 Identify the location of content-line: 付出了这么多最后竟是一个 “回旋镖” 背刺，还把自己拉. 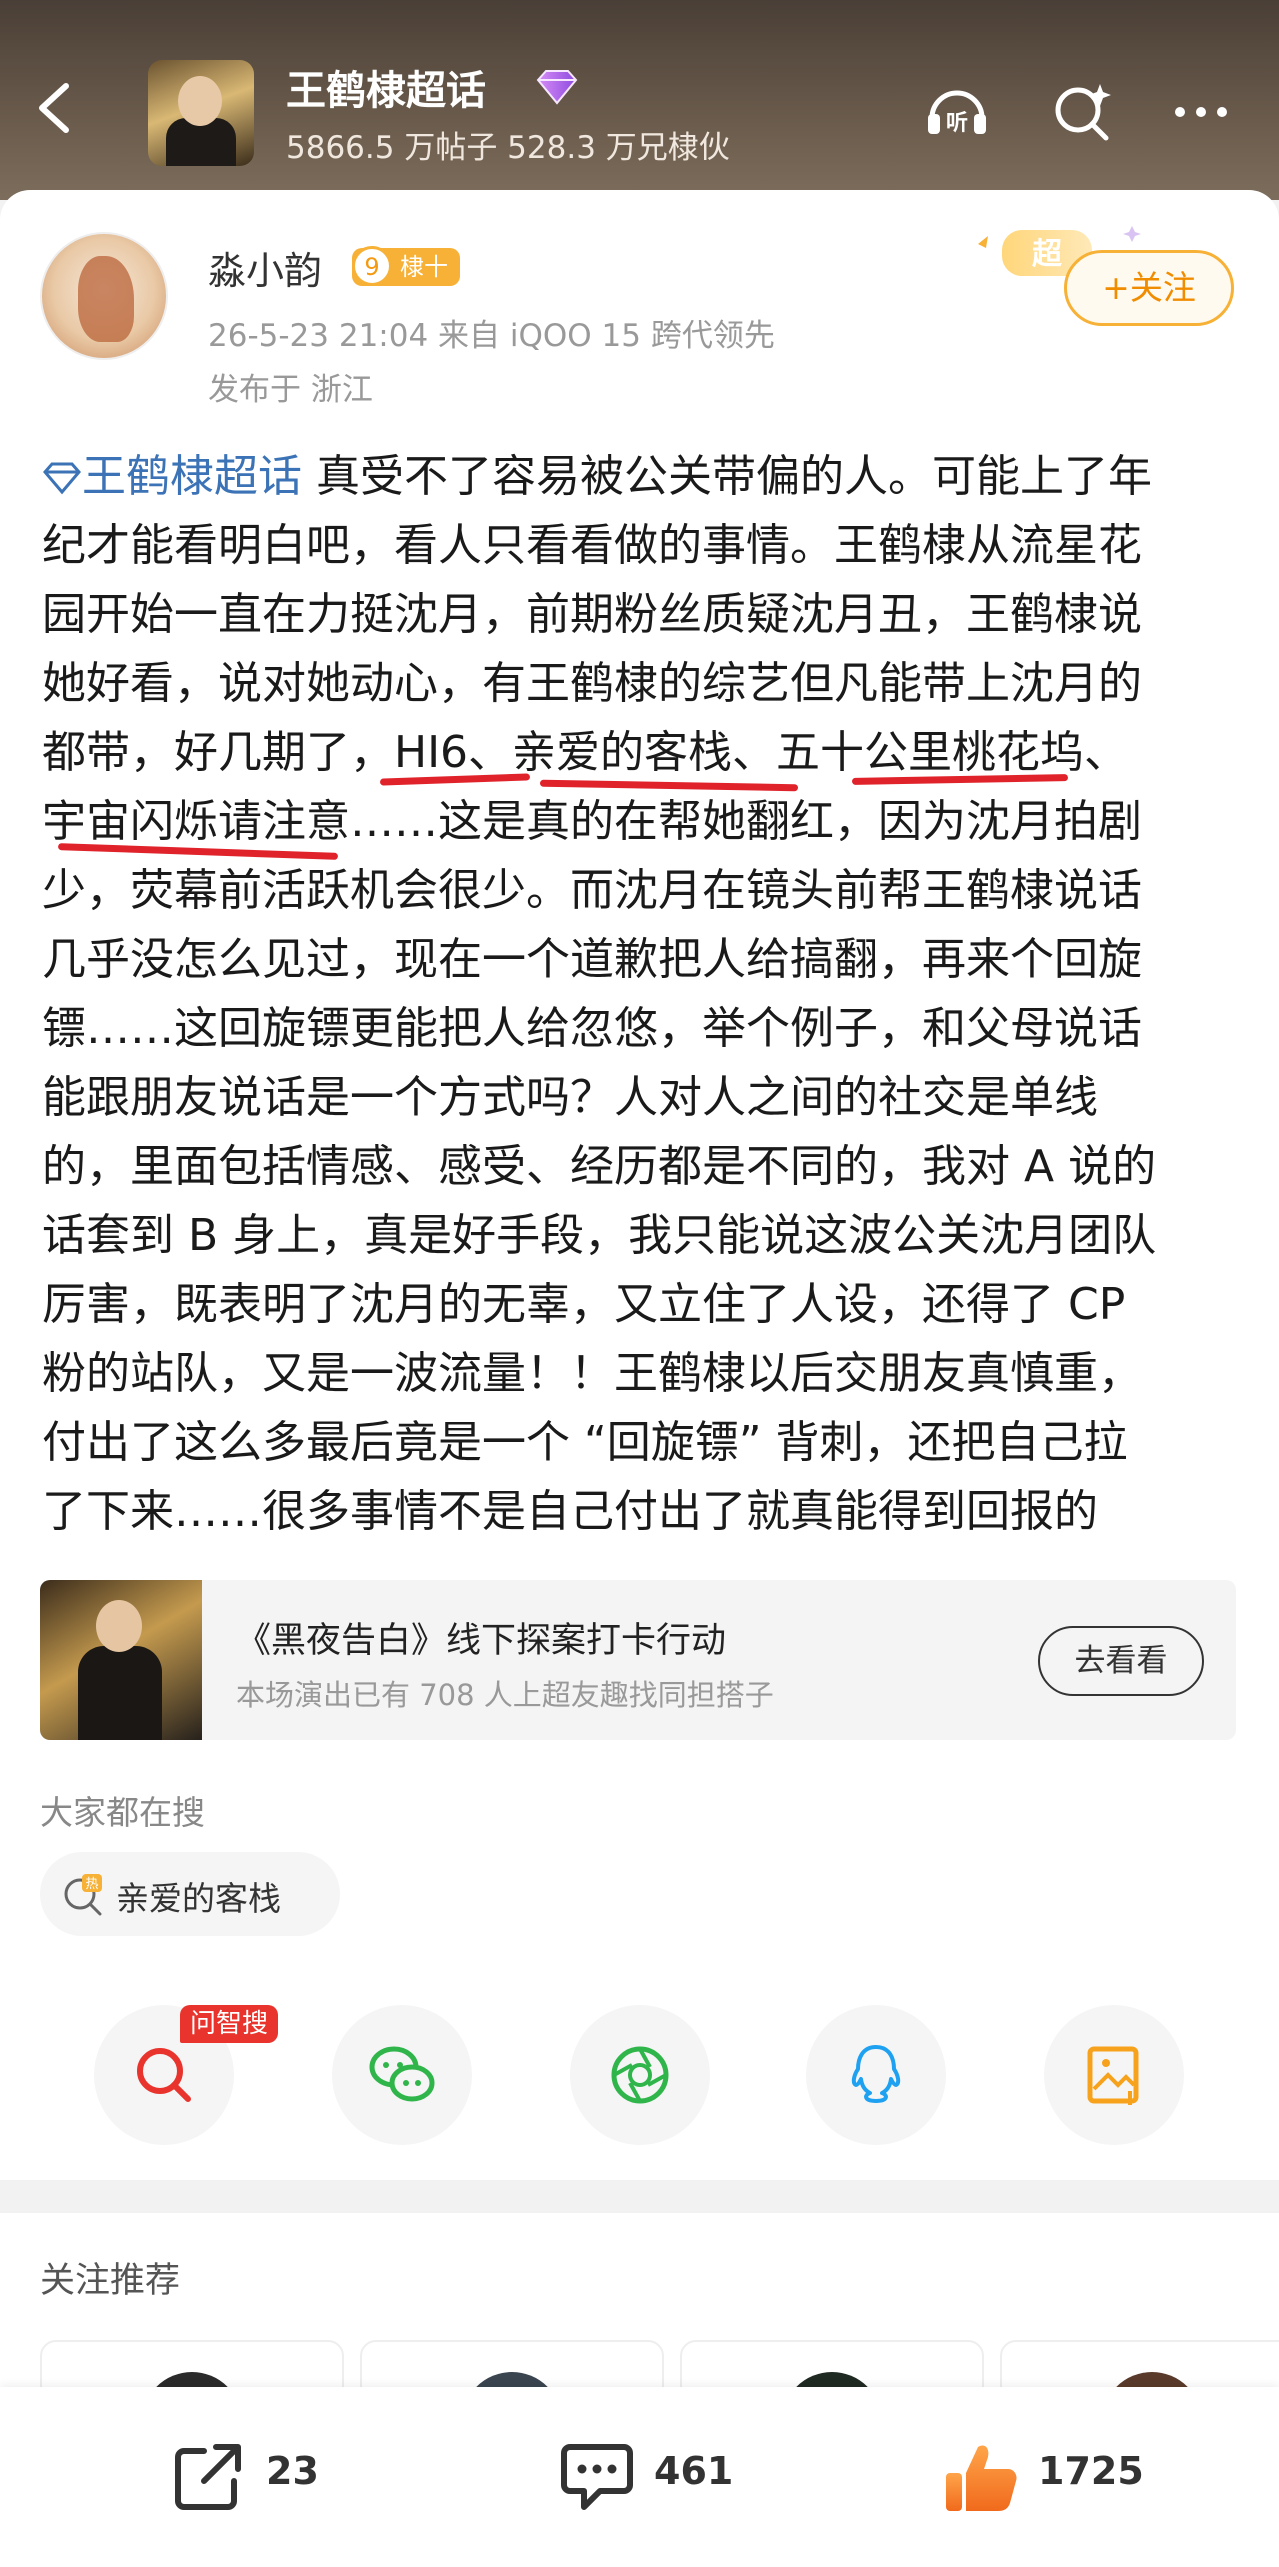
(585, 1442).